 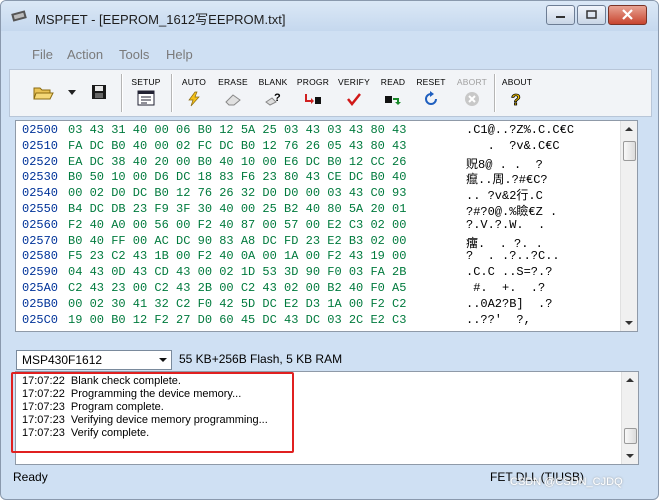 What do you see at coordinates (42, 54) in the screenshot?
I see `menu-file: File` at bounding box center [42, 54].